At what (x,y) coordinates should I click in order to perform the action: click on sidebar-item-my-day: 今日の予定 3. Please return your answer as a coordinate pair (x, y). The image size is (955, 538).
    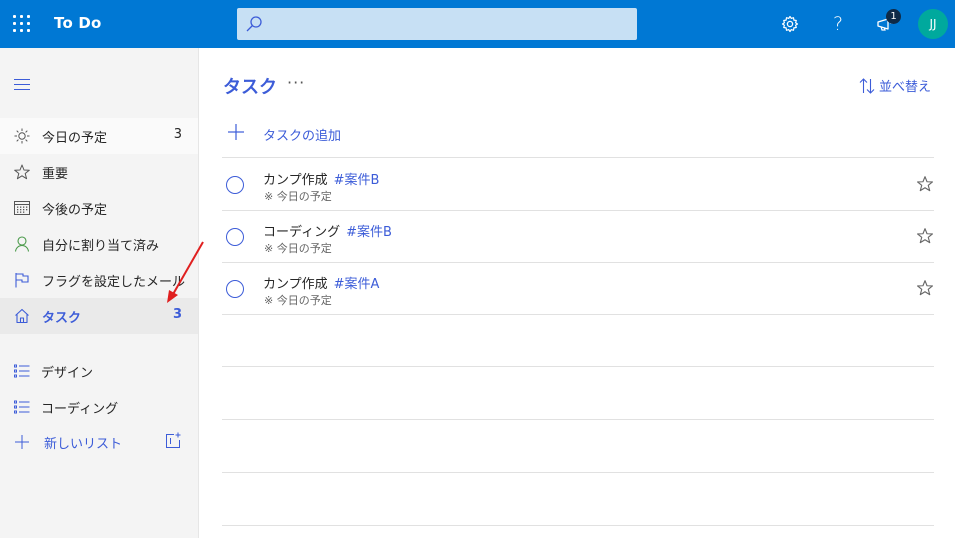
    Looking at the image, I should click on (99, 136).